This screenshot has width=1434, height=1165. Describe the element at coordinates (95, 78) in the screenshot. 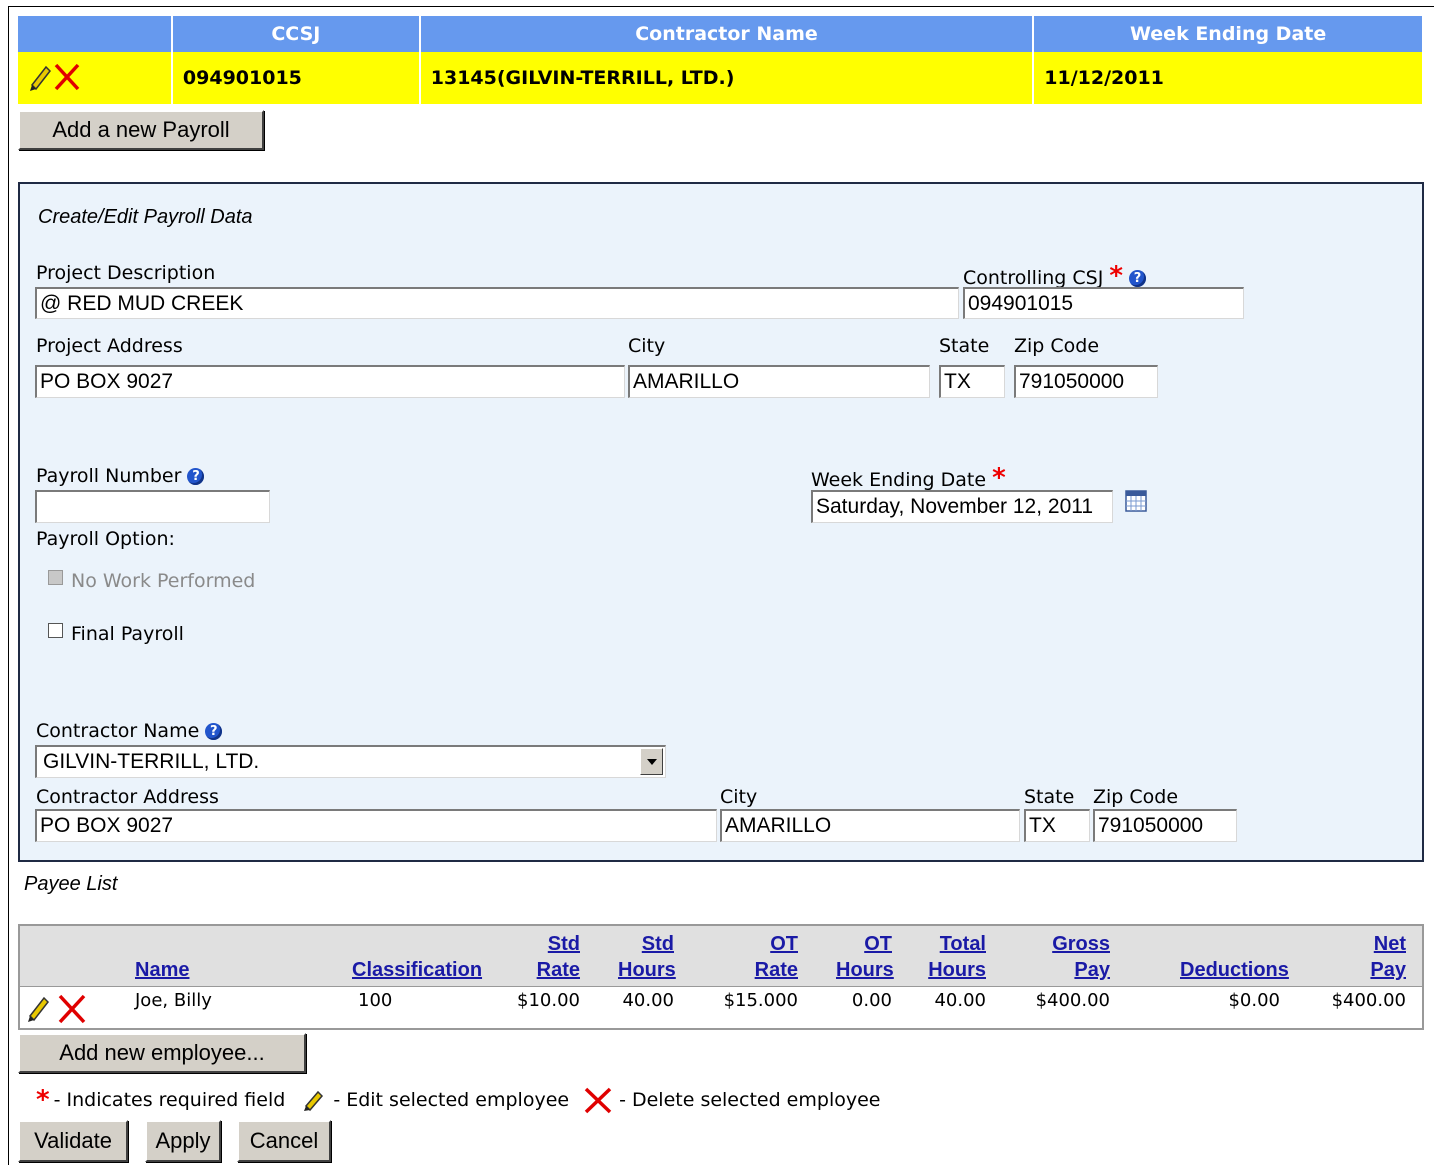

I see `row-actions` at that location.